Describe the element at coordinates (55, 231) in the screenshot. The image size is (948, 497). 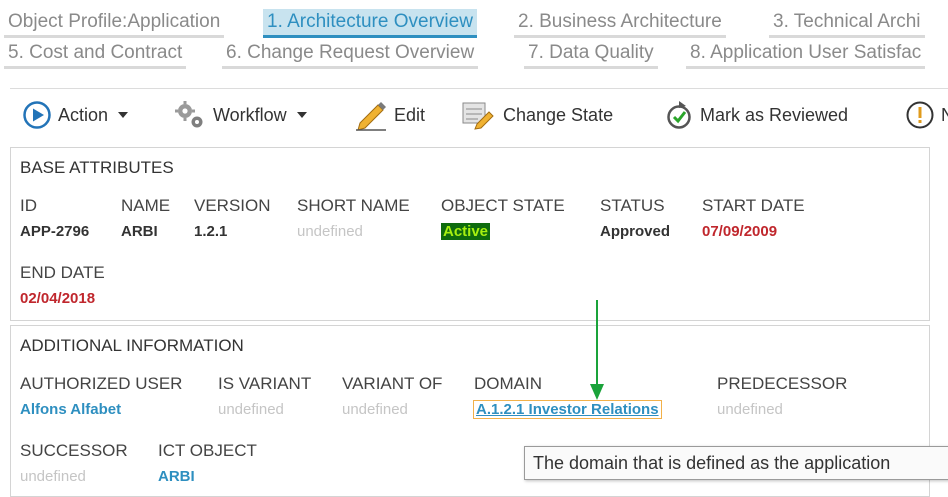
I see `field-value: APP-2796` at that location.